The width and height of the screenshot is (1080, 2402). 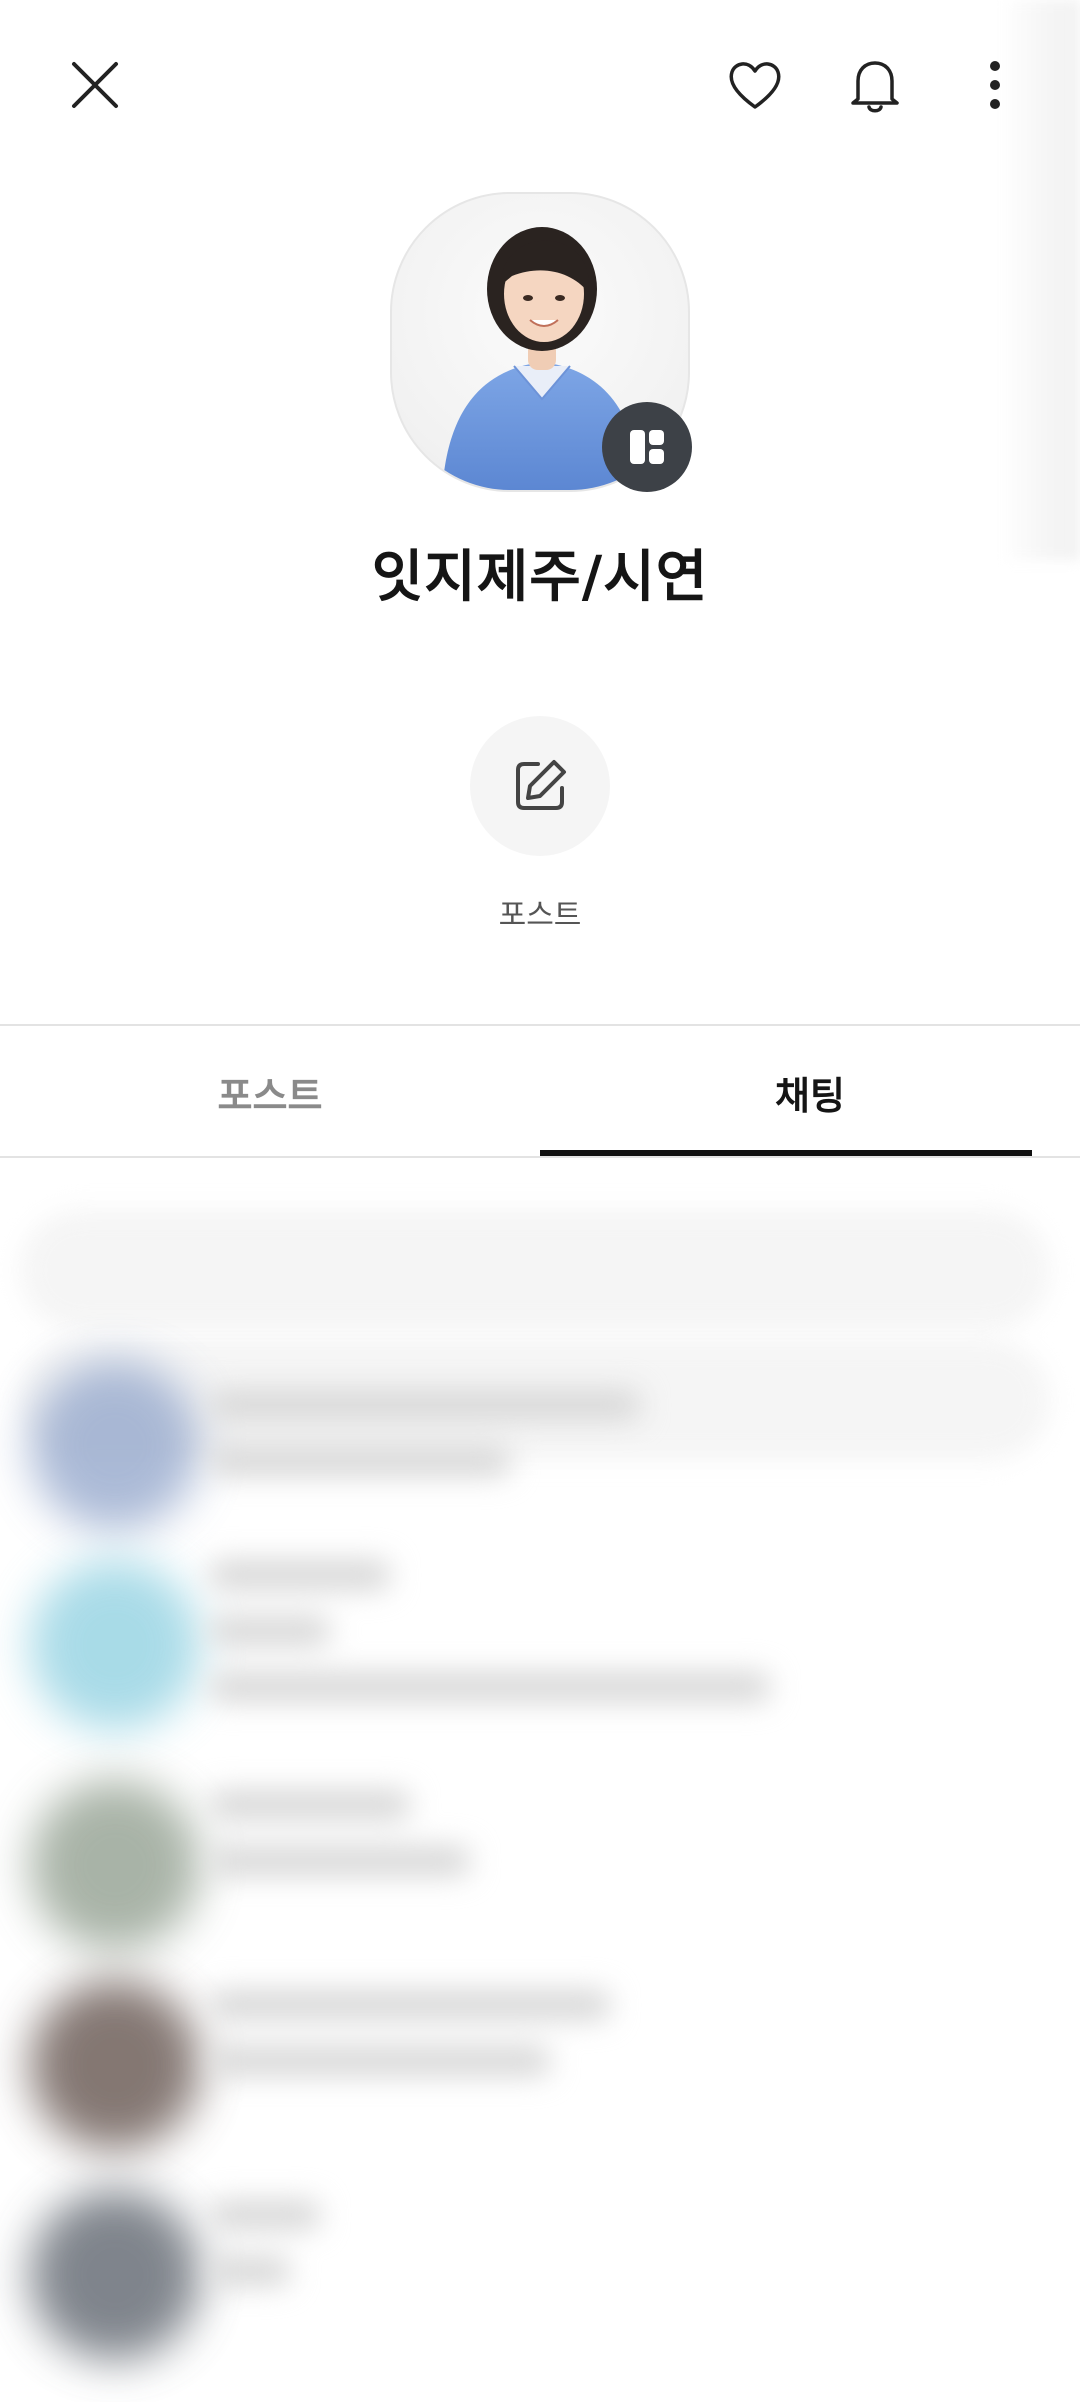 I want to click on notification-button, so click(x=875, y=85).